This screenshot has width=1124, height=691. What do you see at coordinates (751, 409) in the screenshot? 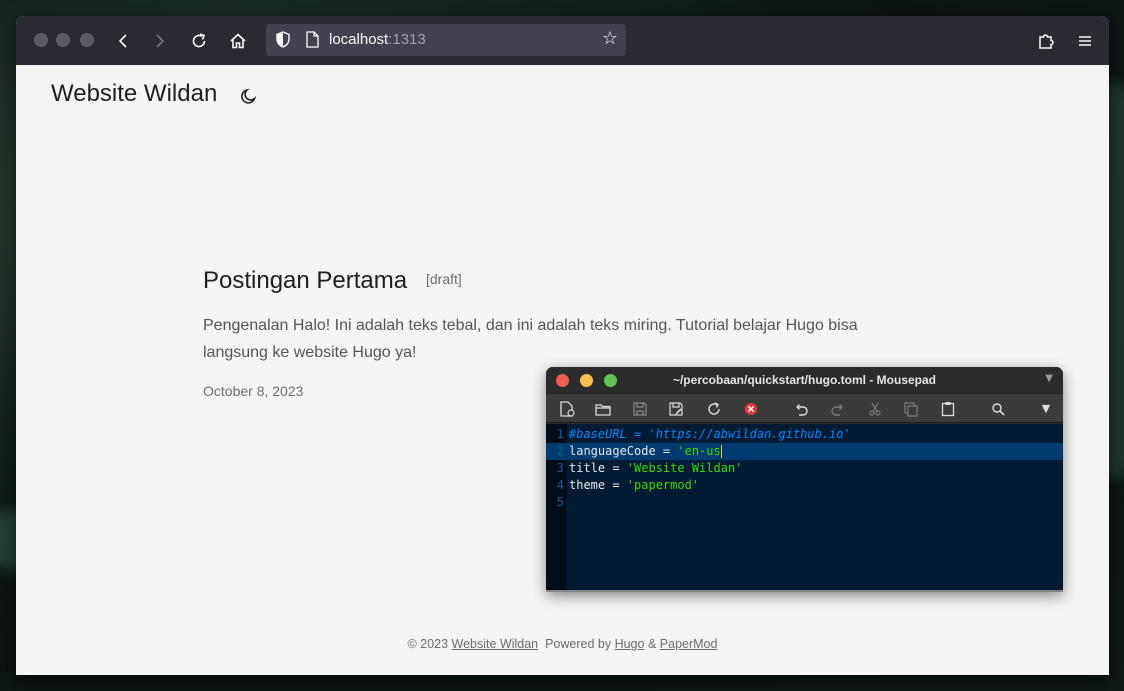
I see `close-document-icon` at bounding box center [751, 409].